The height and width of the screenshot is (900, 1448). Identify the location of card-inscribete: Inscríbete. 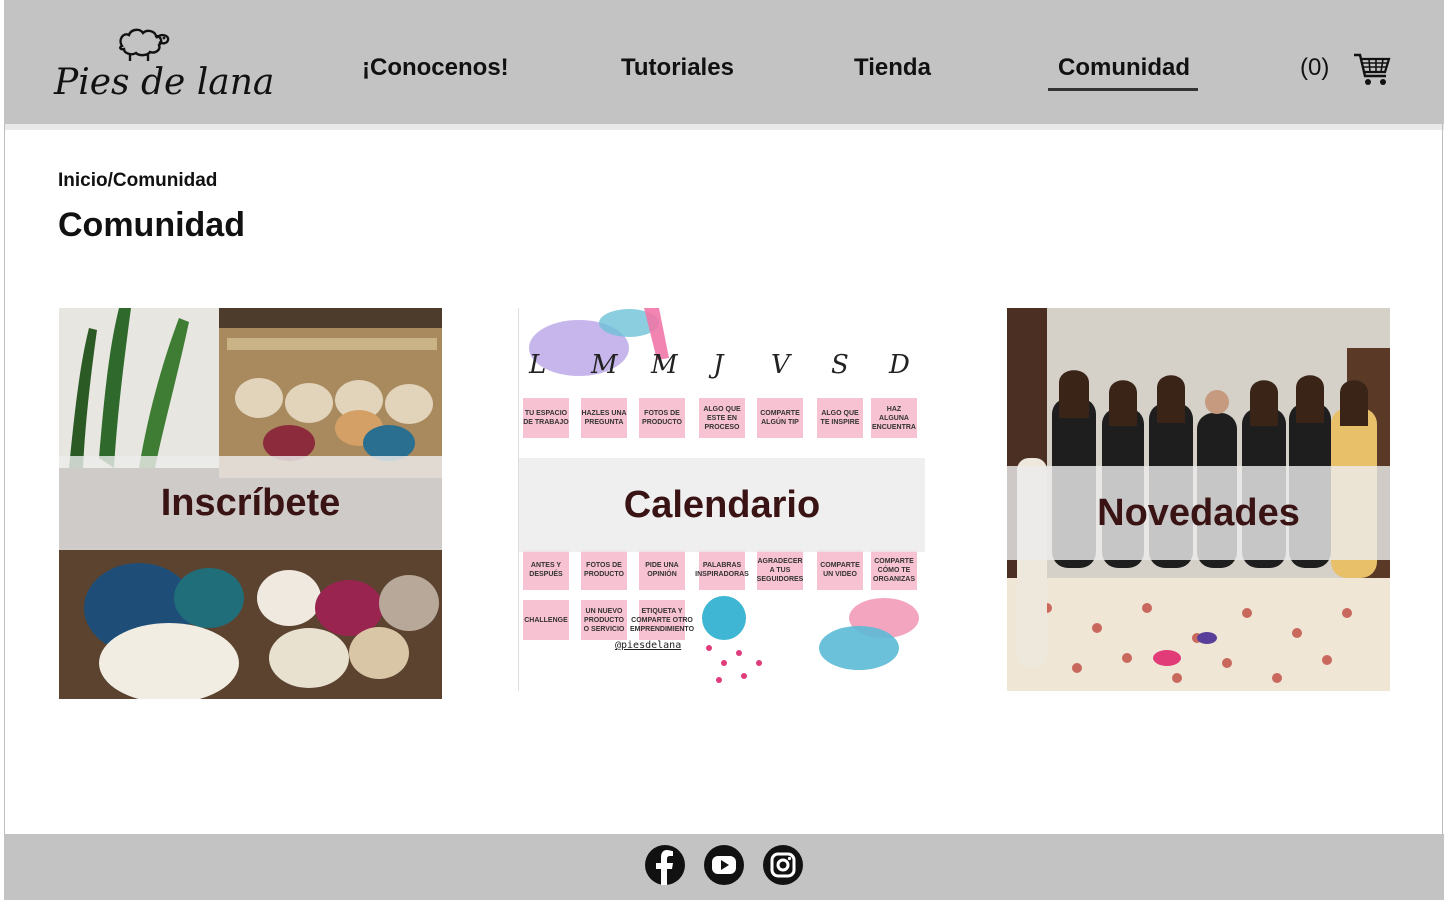
(250, 503).